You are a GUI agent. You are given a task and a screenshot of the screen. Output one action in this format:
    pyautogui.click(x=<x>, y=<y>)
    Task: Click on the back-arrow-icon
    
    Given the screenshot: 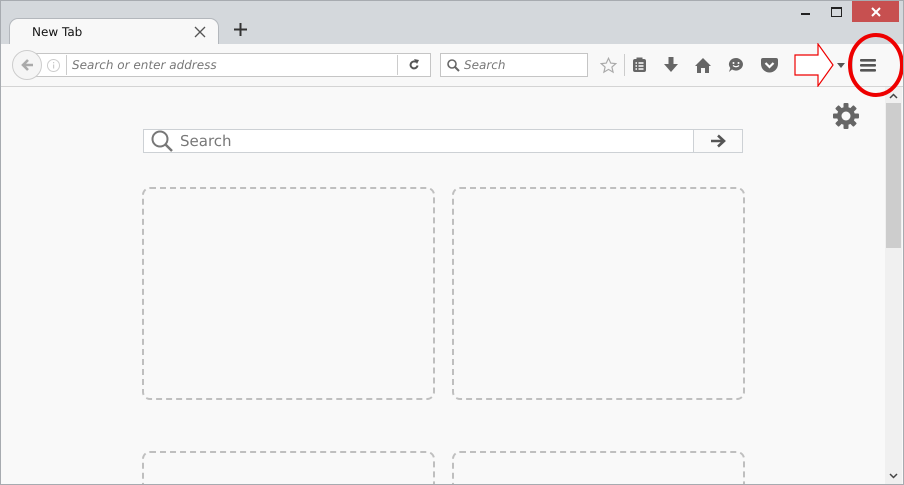 What is the action you would take?
    pyautogui.click(x=27, y=65)
    